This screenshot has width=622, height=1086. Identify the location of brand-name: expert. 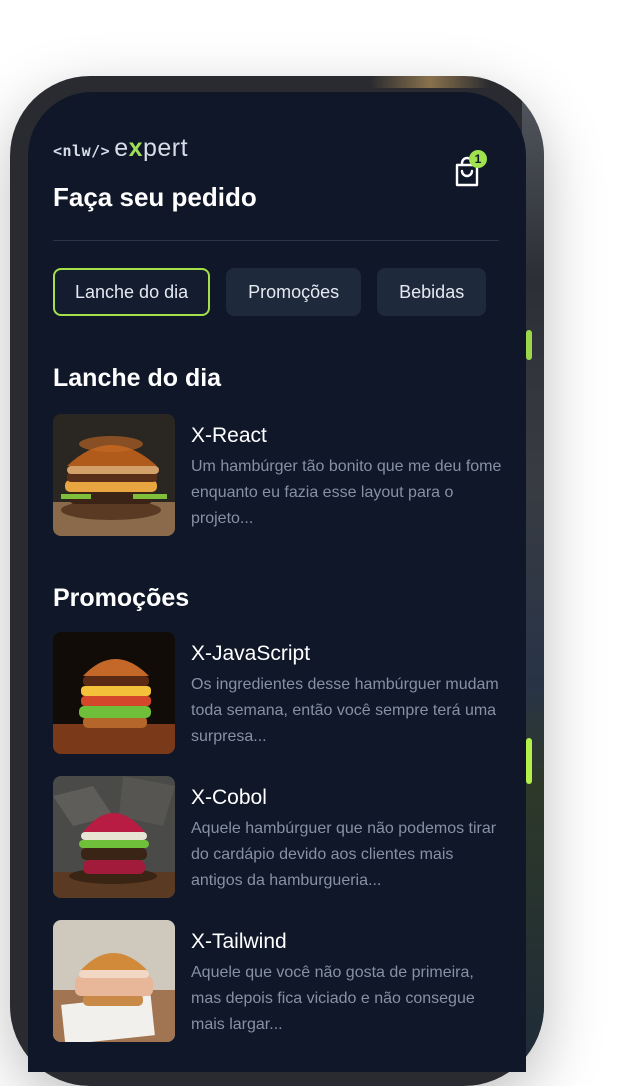
(151, 148).